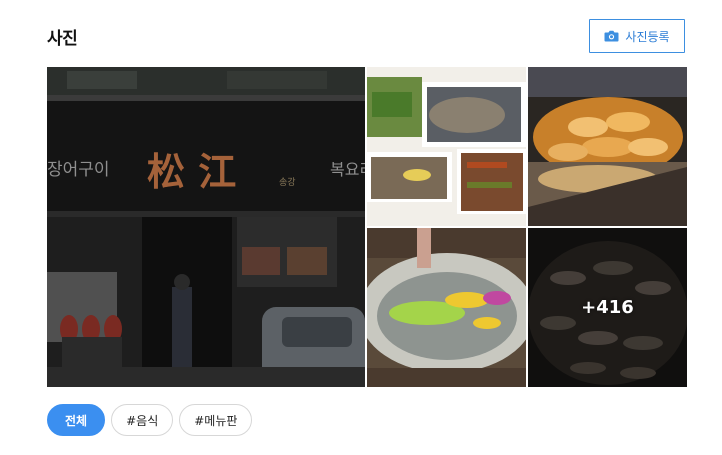 Image resolution: width=722 pixels, height=455 pixels. I want to click on photo-fish-platter, so click(446, 307).